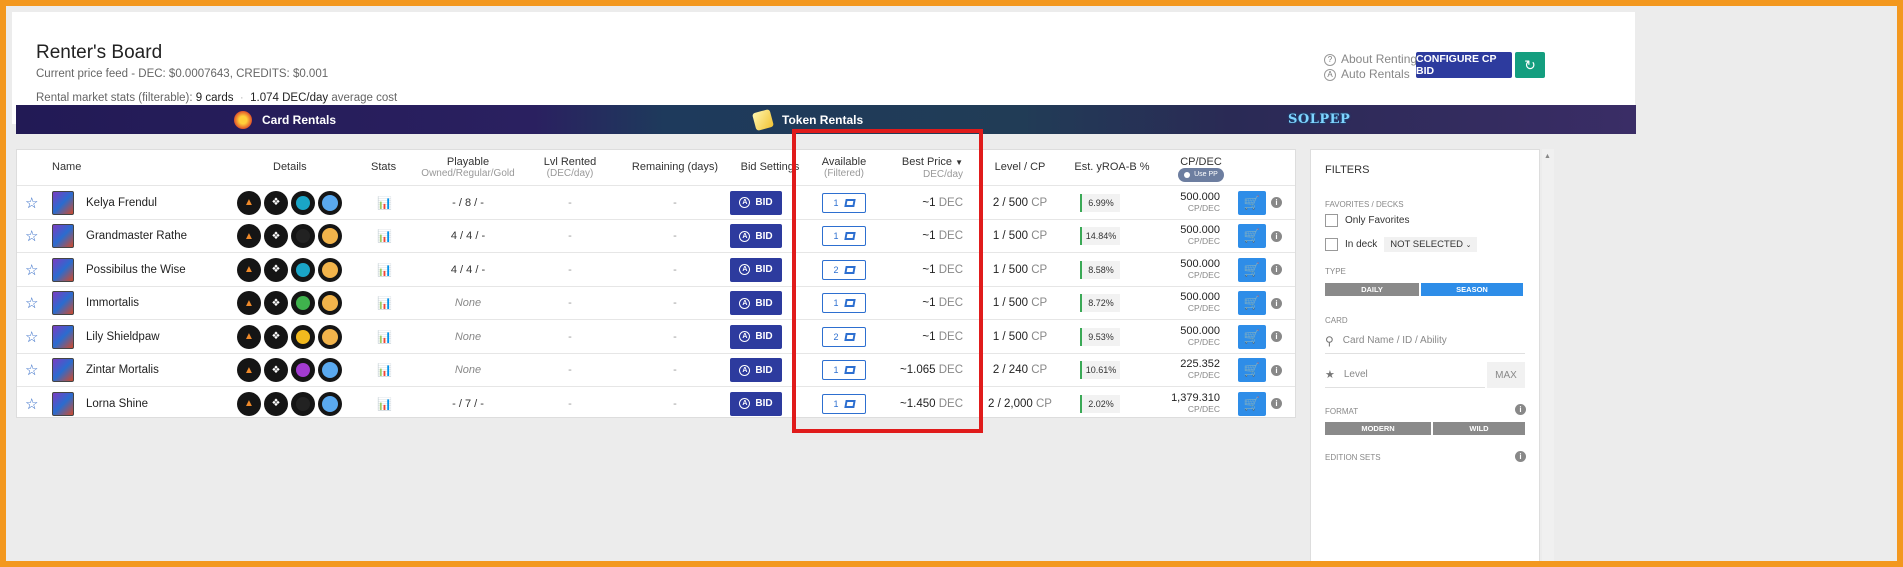 This screenshot has width=1903, height=567. I want to click on col-level-cp: Level / CP, so click(1020, 167).